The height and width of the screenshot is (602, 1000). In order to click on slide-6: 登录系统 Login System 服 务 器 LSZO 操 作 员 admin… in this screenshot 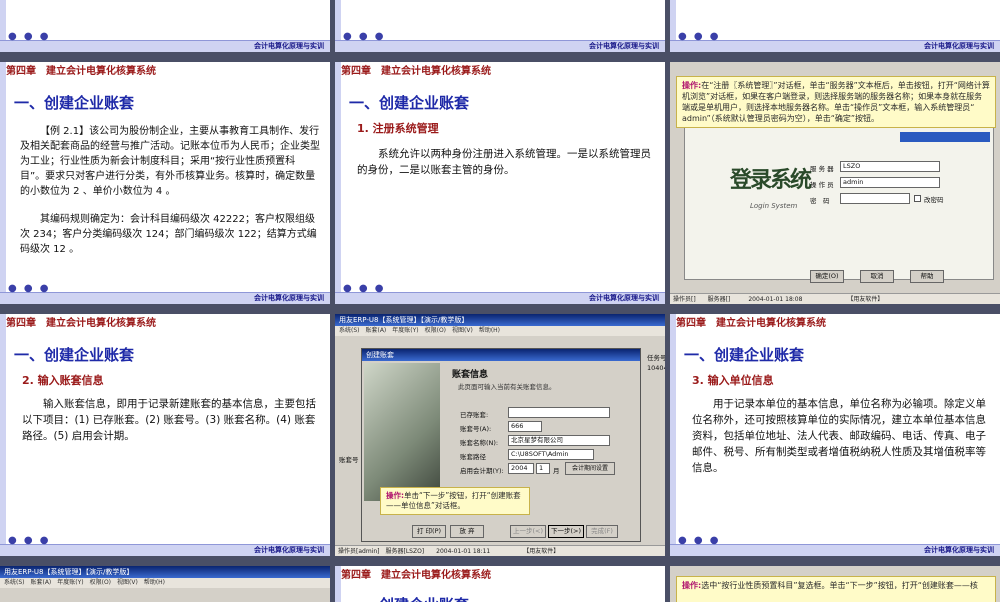, I will do `click(835, 183)`.